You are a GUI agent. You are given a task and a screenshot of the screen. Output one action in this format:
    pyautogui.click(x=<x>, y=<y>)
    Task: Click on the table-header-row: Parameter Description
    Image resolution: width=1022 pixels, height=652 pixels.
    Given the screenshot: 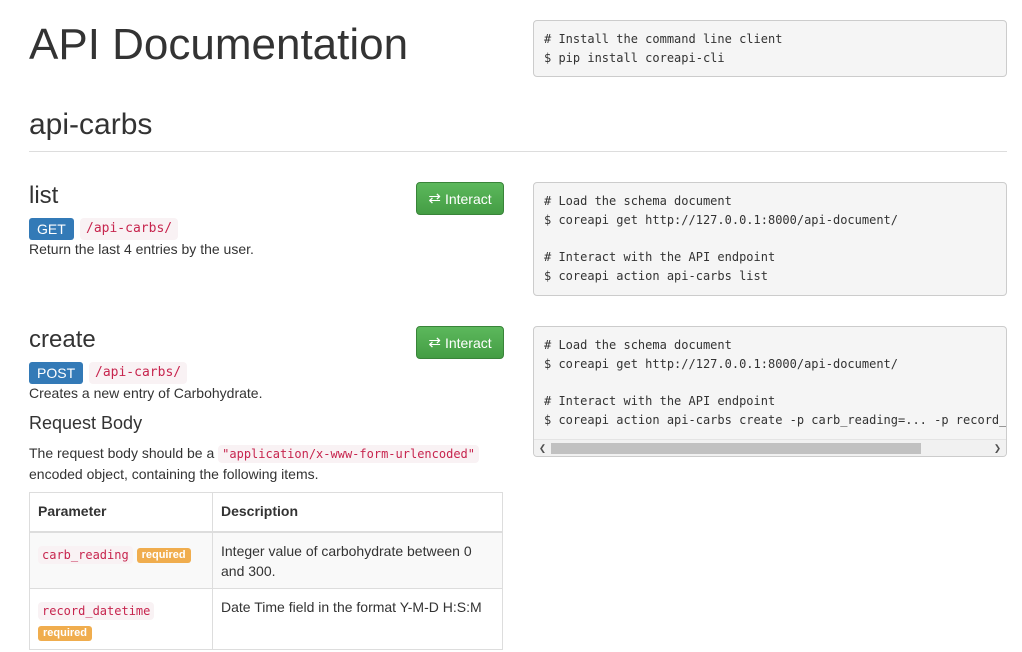 What is the action you would take?
    pyautogui.click(x=266, y=512)
    